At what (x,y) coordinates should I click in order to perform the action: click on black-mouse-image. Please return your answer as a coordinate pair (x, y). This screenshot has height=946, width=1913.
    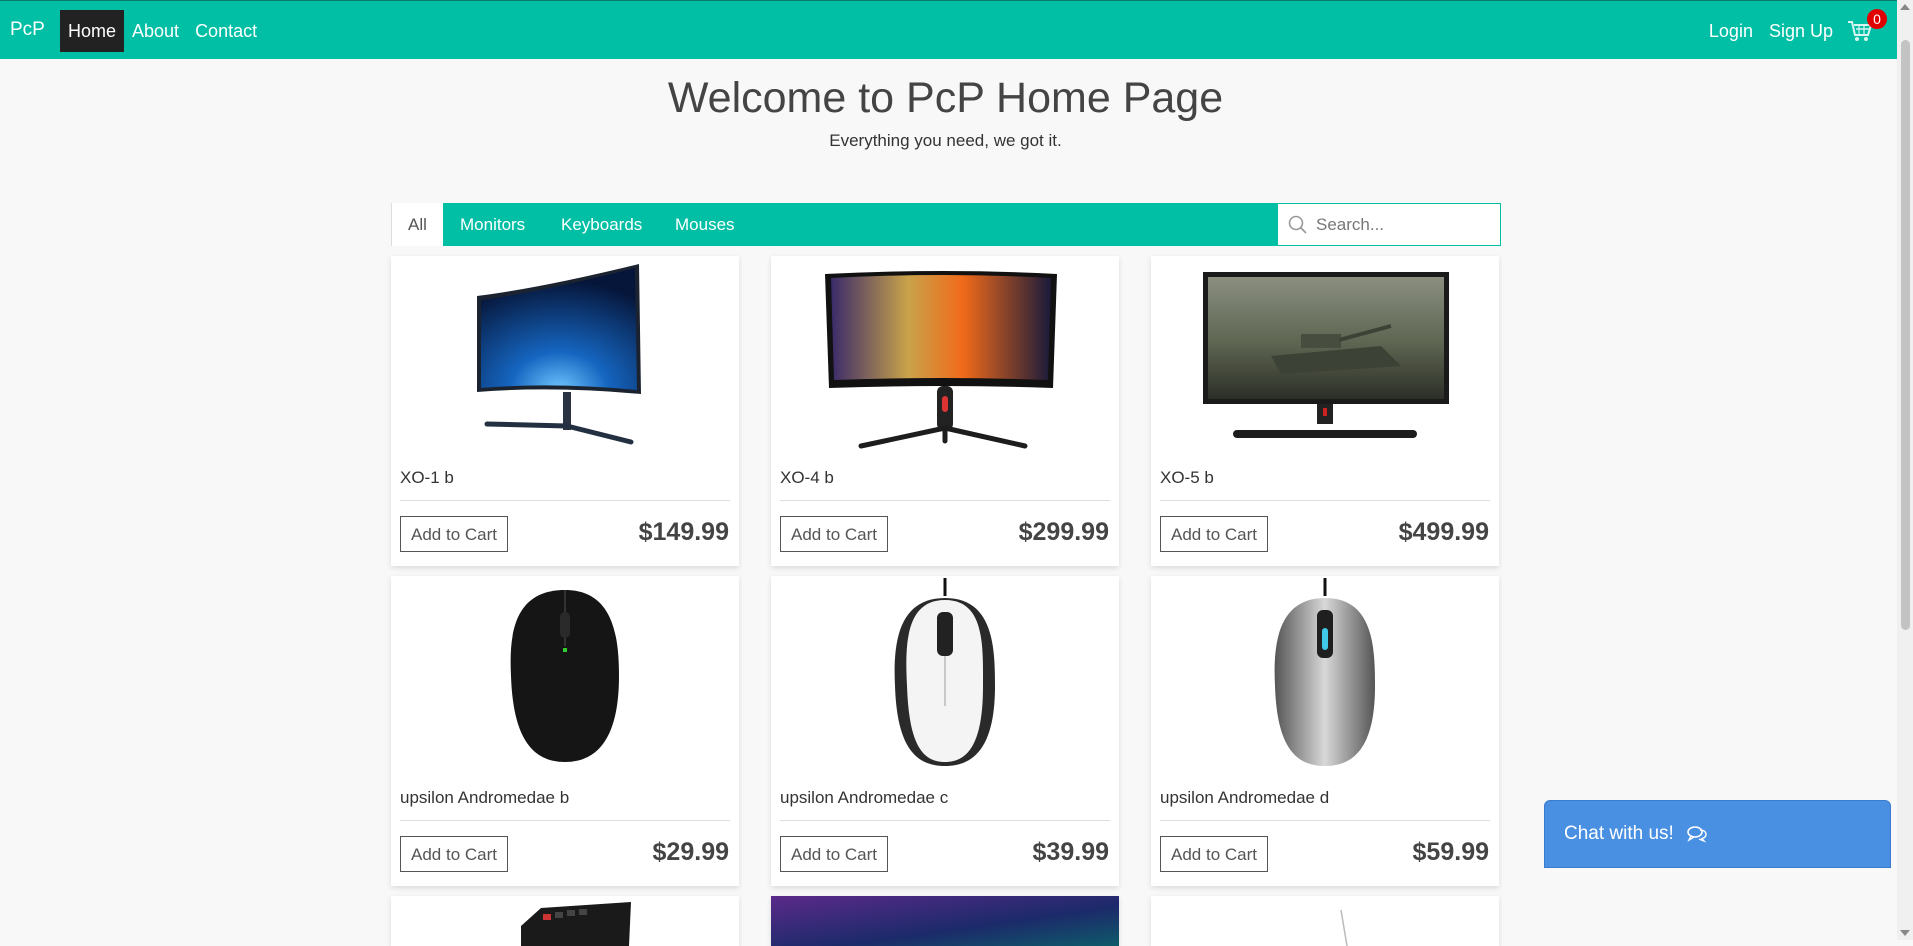
    Looking at the image, I should click on (565, 676).